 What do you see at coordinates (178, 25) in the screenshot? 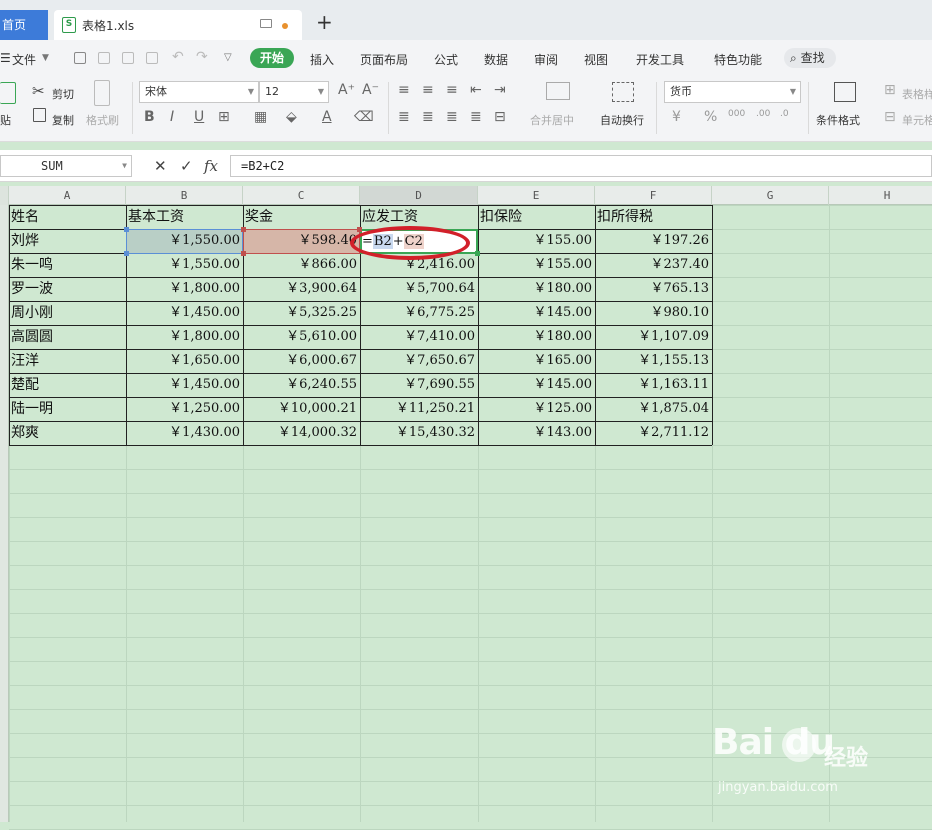
I see `tab-file: S 表格1.xls` at bounding box center [178, 25].